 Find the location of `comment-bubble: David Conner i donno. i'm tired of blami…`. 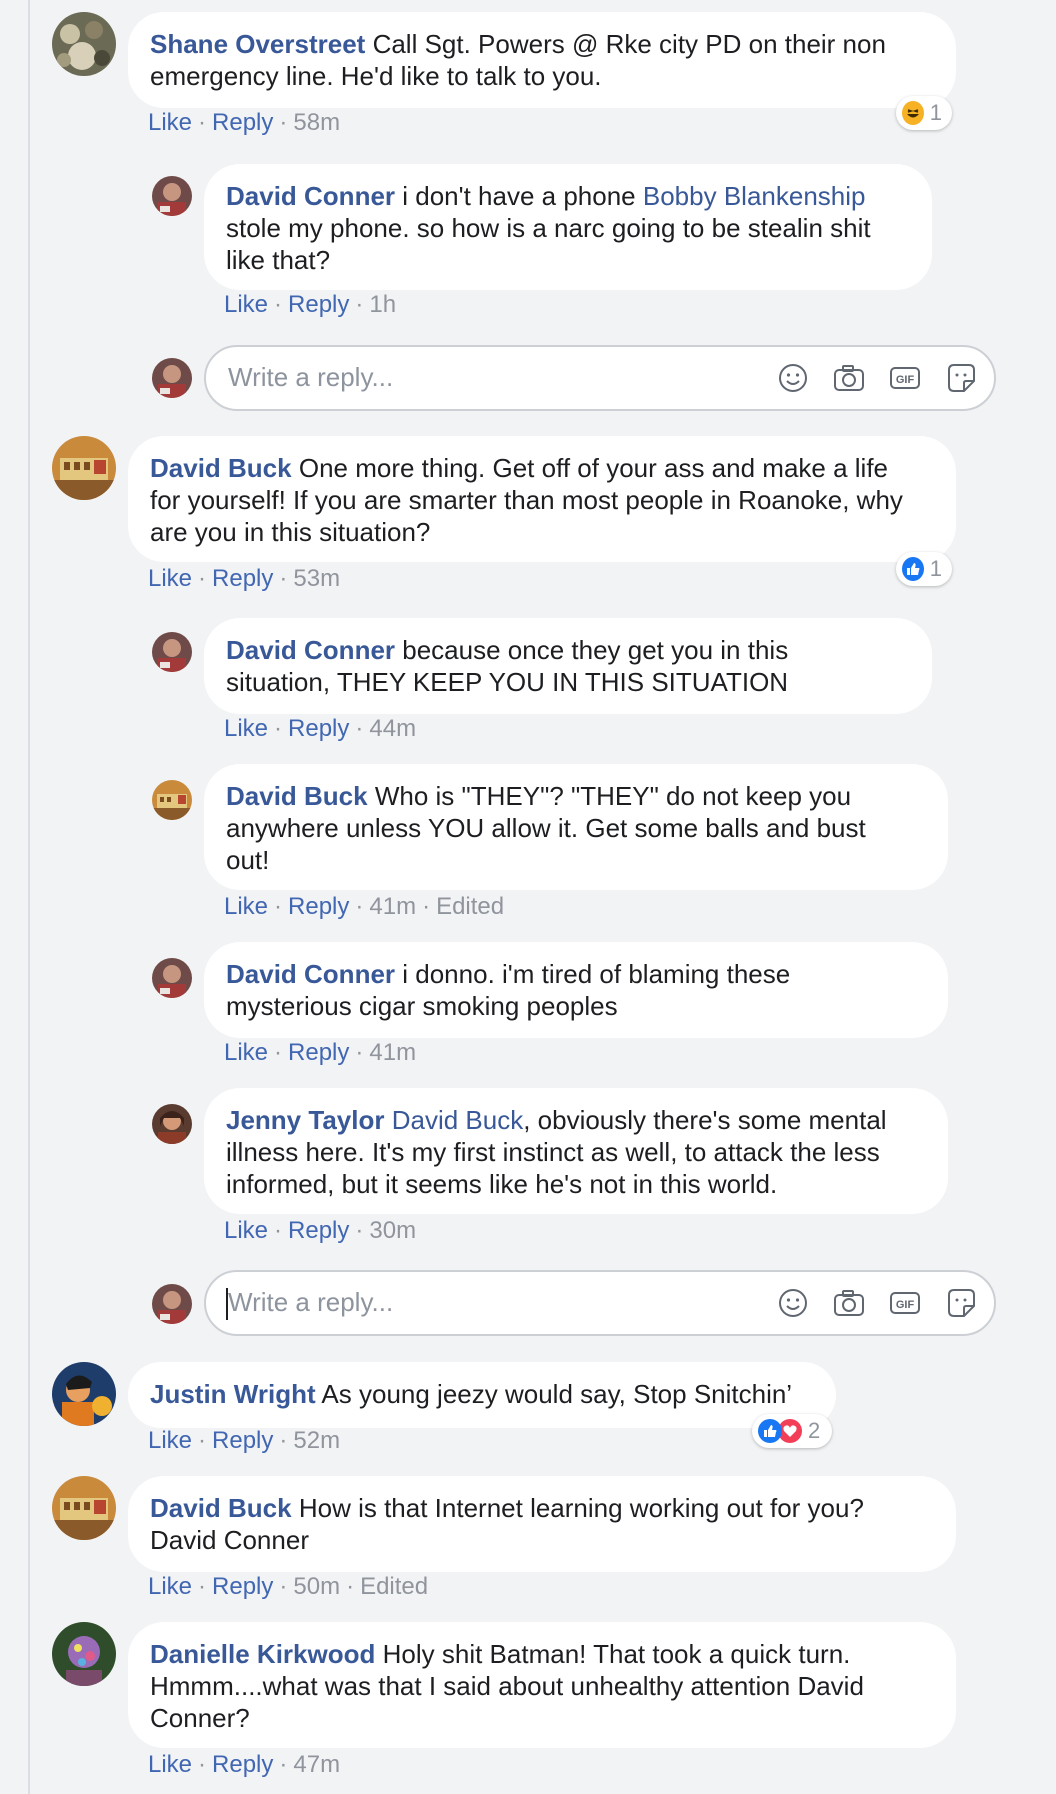

comment-bubble: David Conner i donno. i'm tired of blami… is located at coordinates (576, 990).